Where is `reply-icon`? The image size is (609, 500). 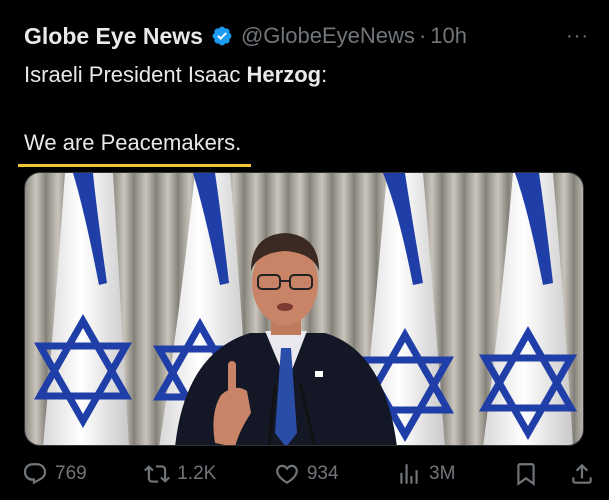
reply-icon is located at coordinates (35, 474).